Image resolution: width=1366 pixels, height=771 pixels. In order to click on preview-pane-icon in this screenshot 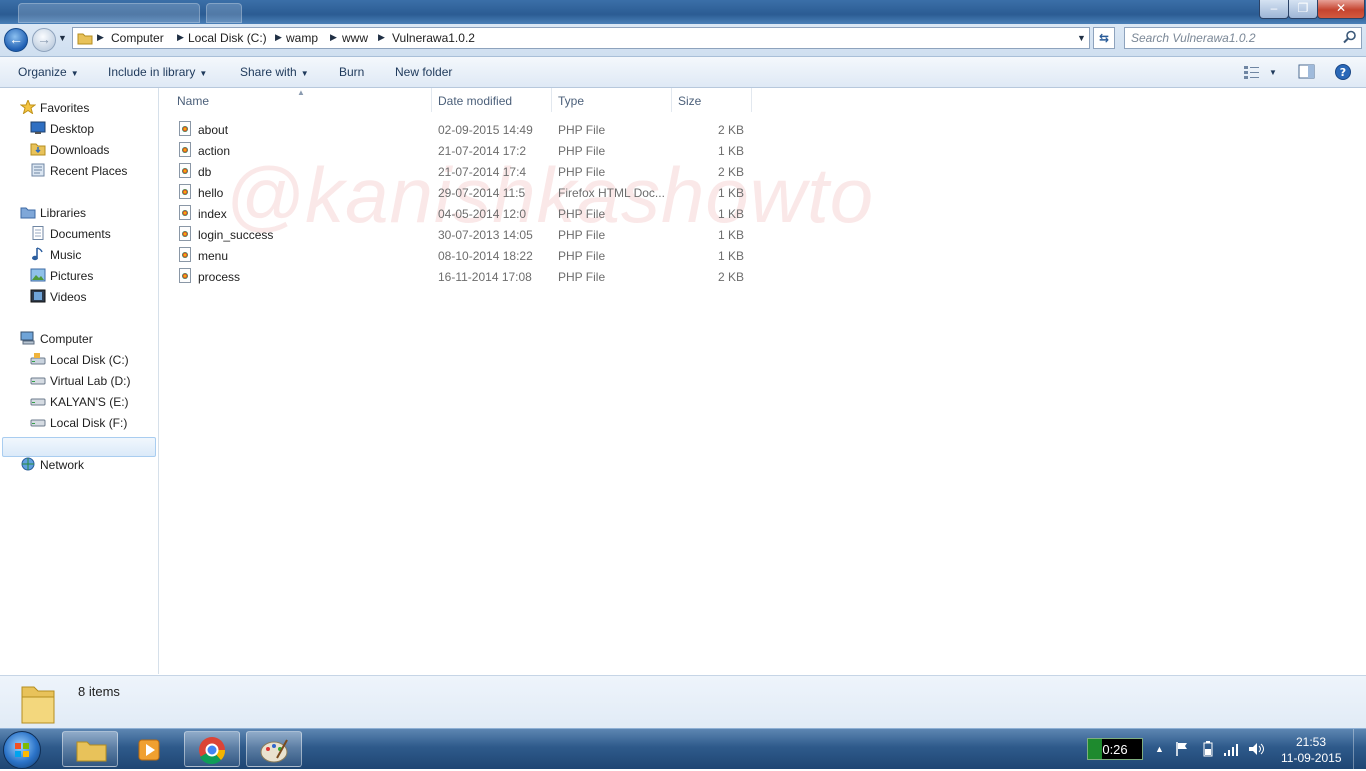, I will do `click(1307, 72)`.